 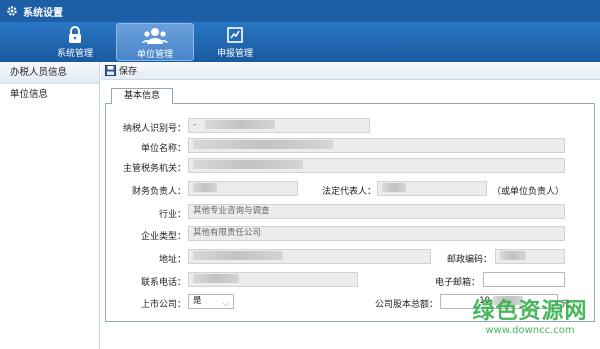 I want to click on users-icon, so click(x=155, y=36).